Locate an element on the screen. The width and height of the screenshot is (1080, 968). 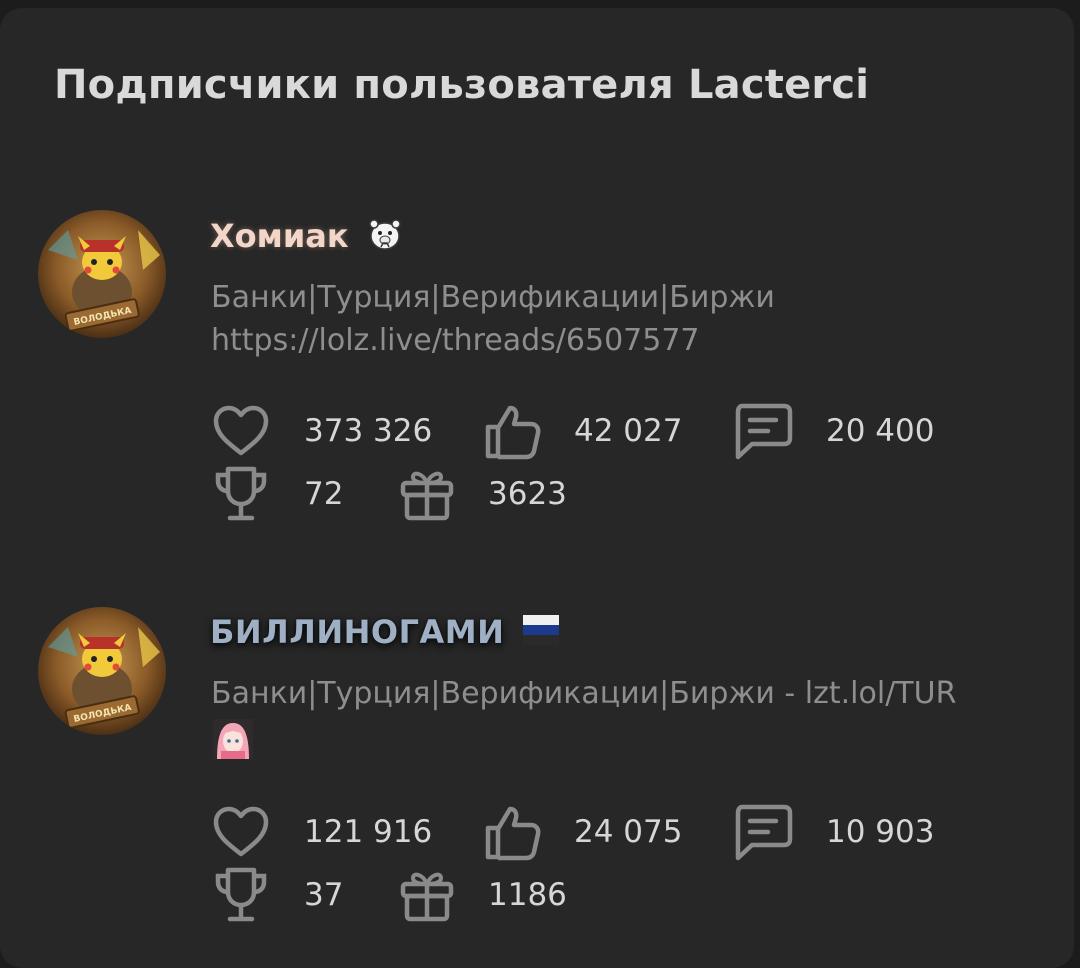
thumbs-stat: 42 027 is located at coordinates (582, 431).